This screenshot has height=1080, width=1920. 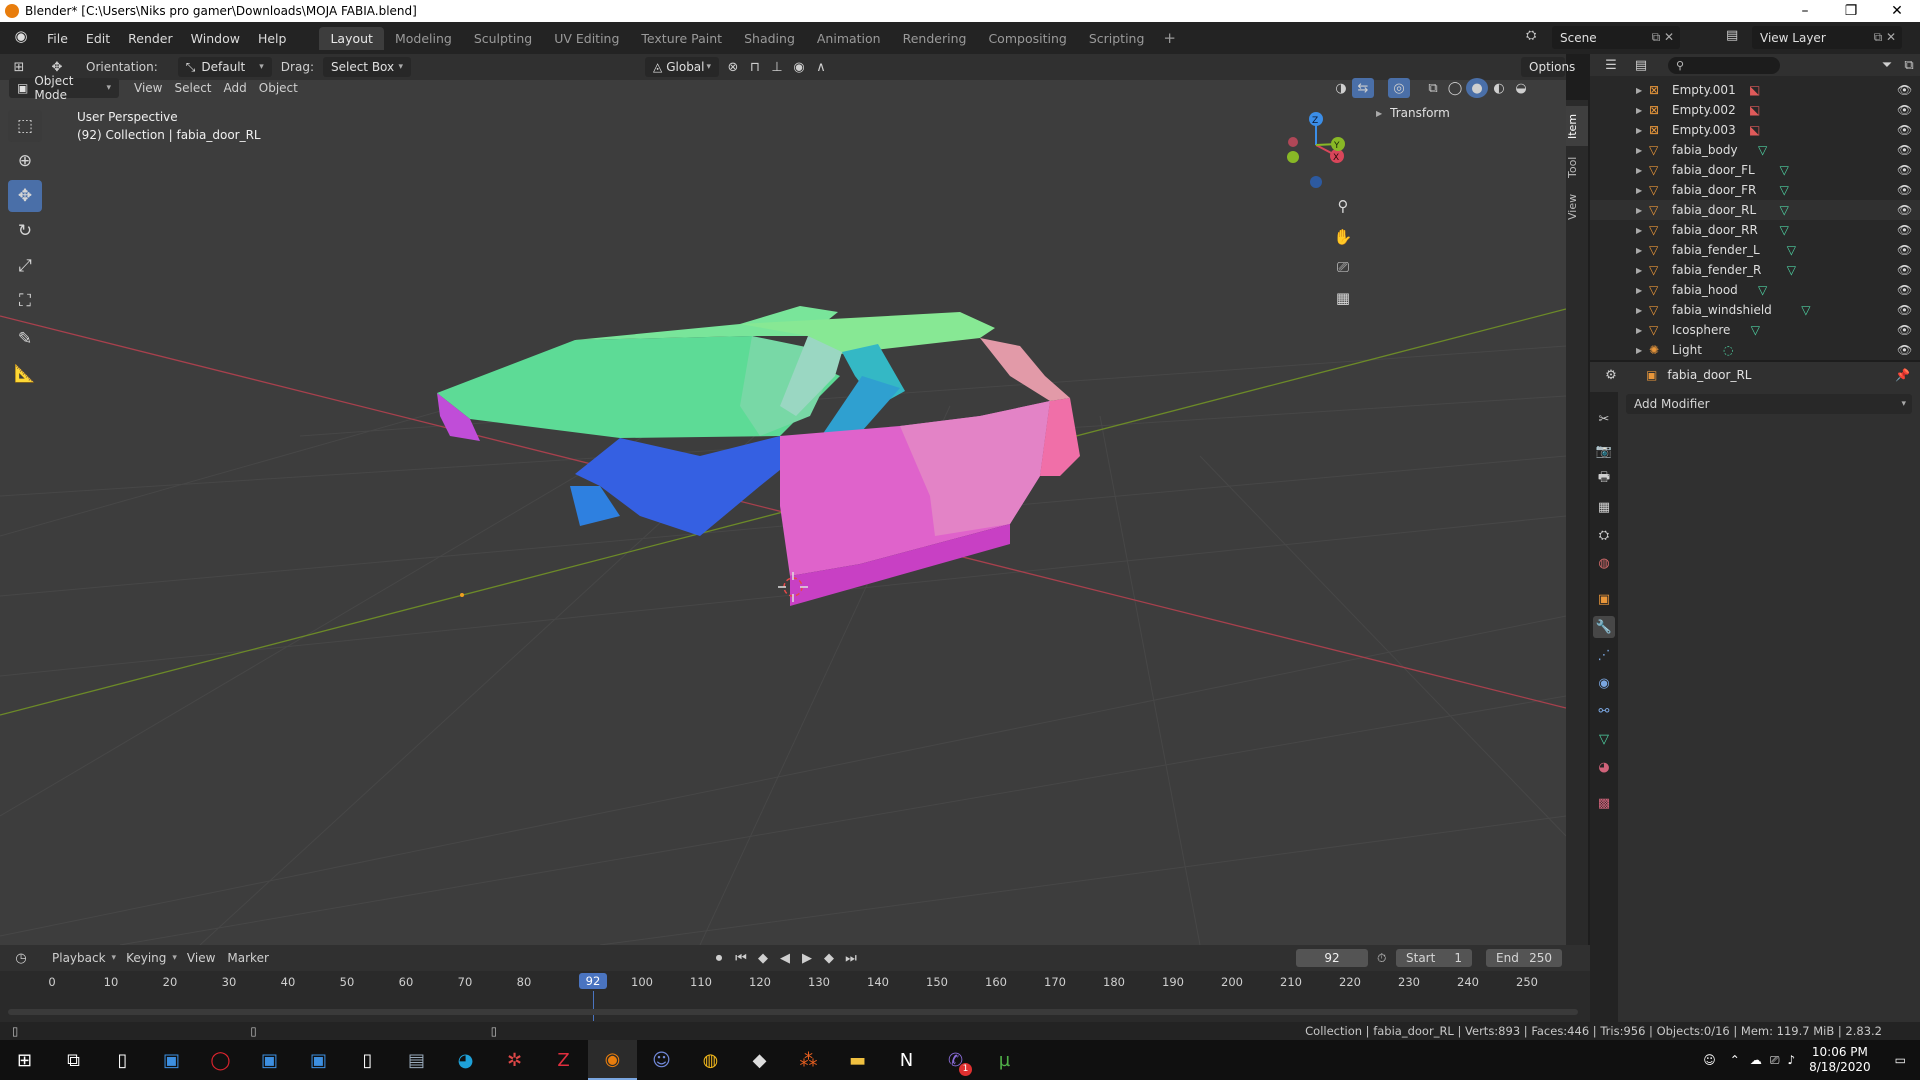 I want to click on timeline-editor-icon: ◷, so click(x=21, y=958).